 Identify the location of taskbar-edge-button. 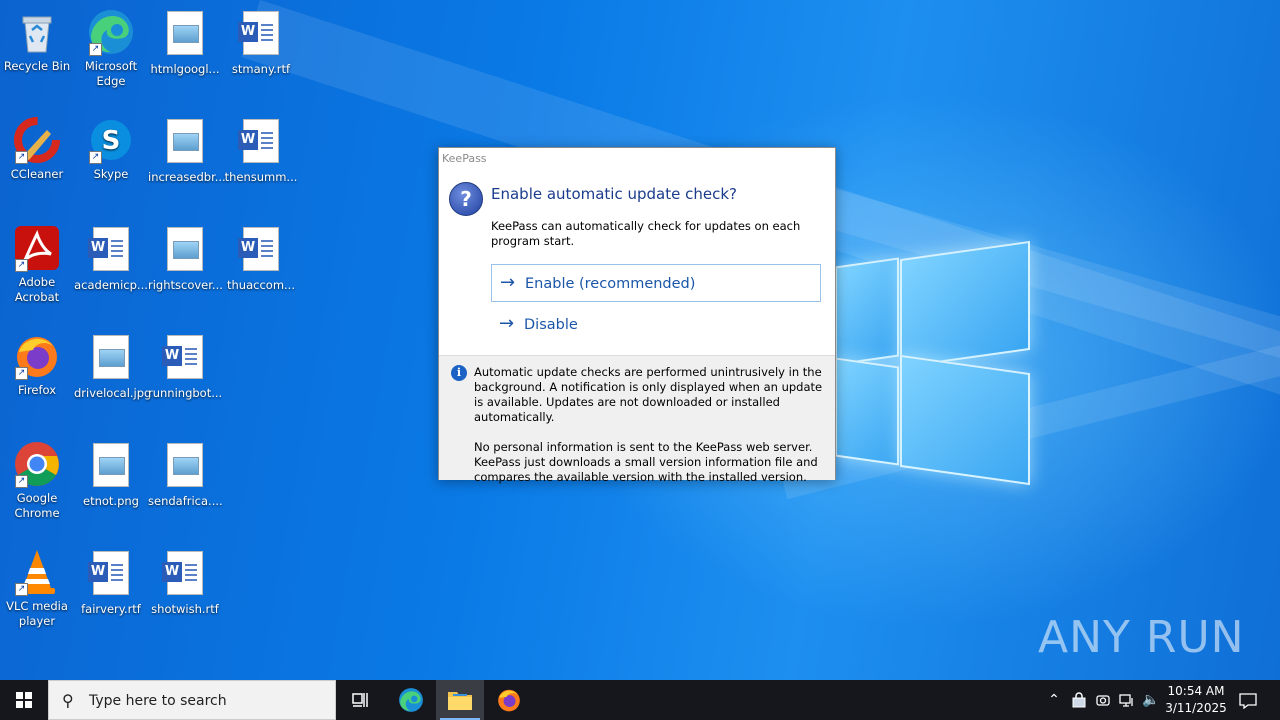
(411, 700).